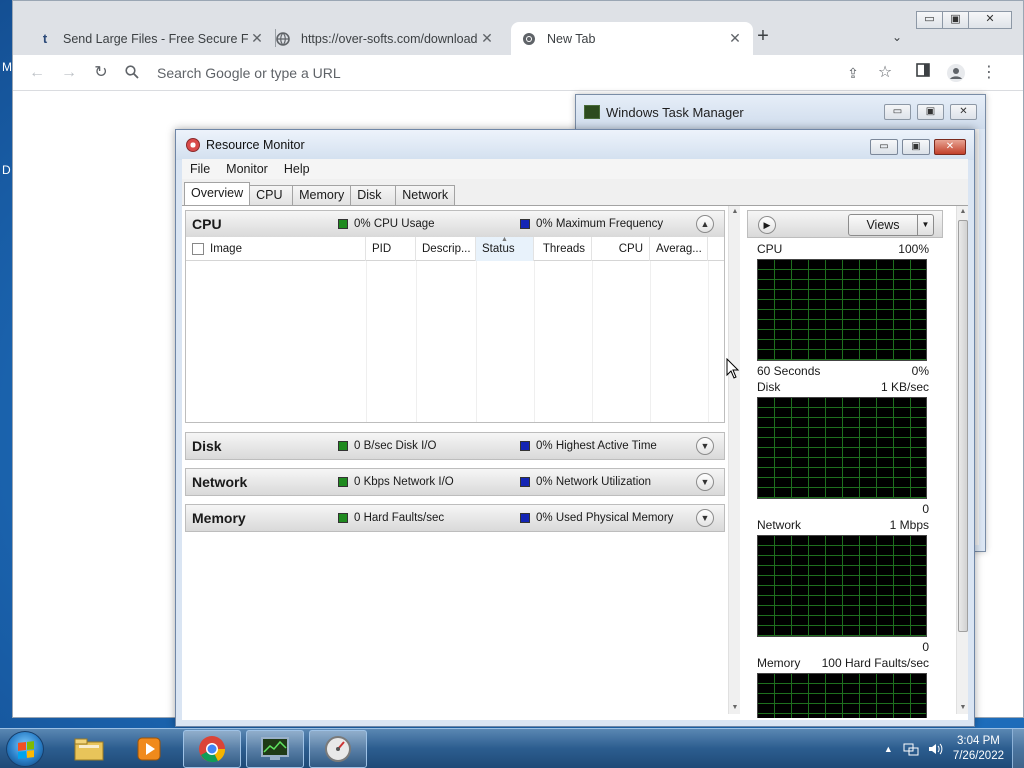 The image size is (1024, 768). Describe the element at coordinates (226, 249) in the screenshot. I see `column-label: Image` at that location.